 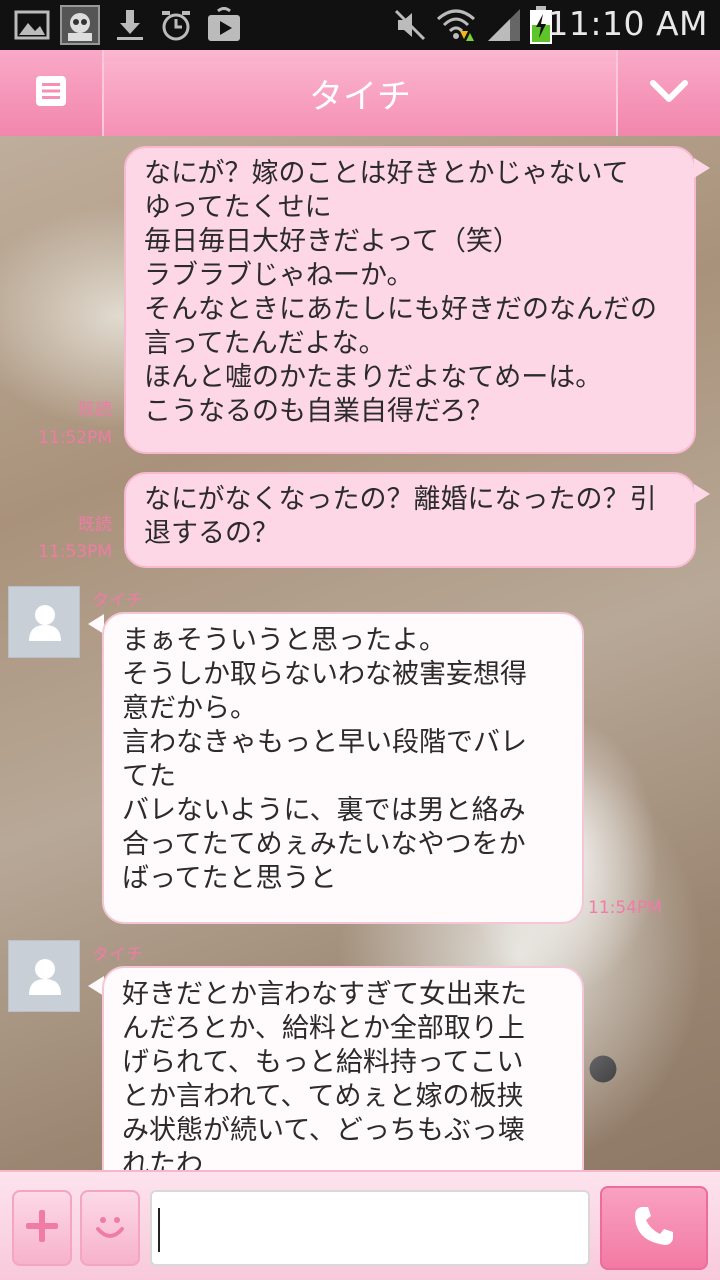 I want to click on alarm-icon, so click(x=176, y=25).